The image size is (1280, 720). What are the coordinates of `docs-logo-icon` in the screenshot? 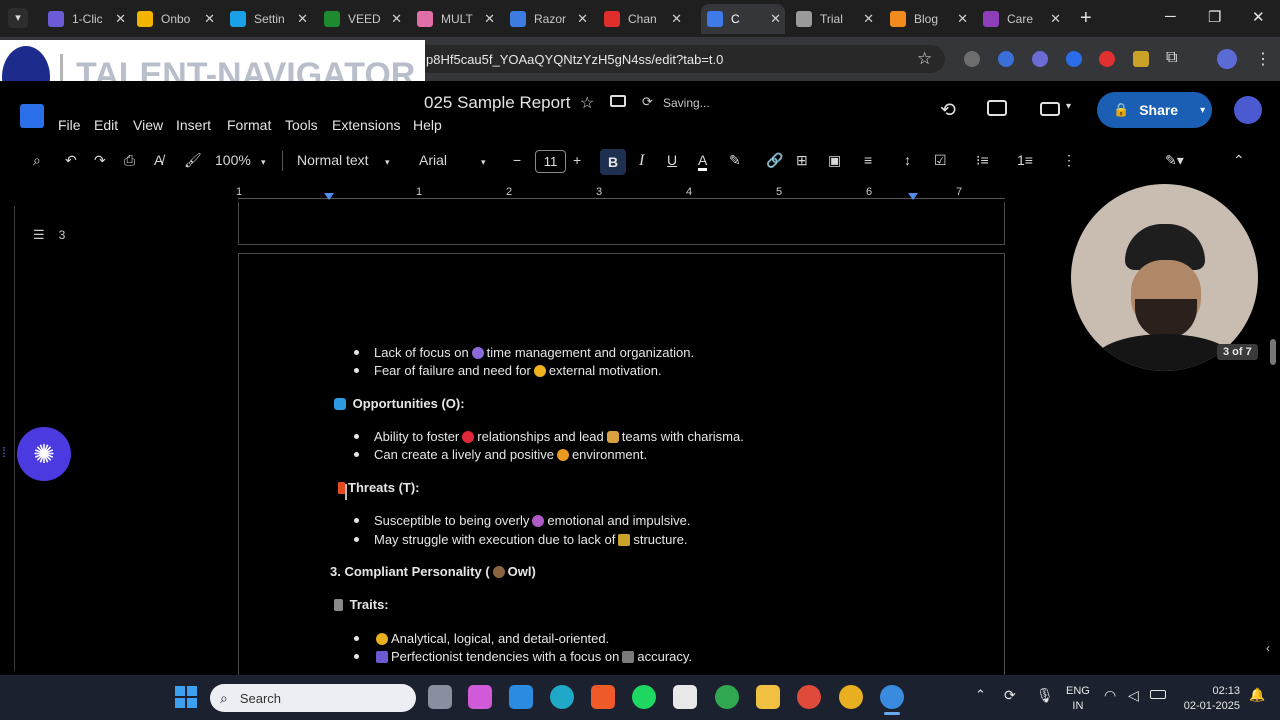 It's located at (32, 116).